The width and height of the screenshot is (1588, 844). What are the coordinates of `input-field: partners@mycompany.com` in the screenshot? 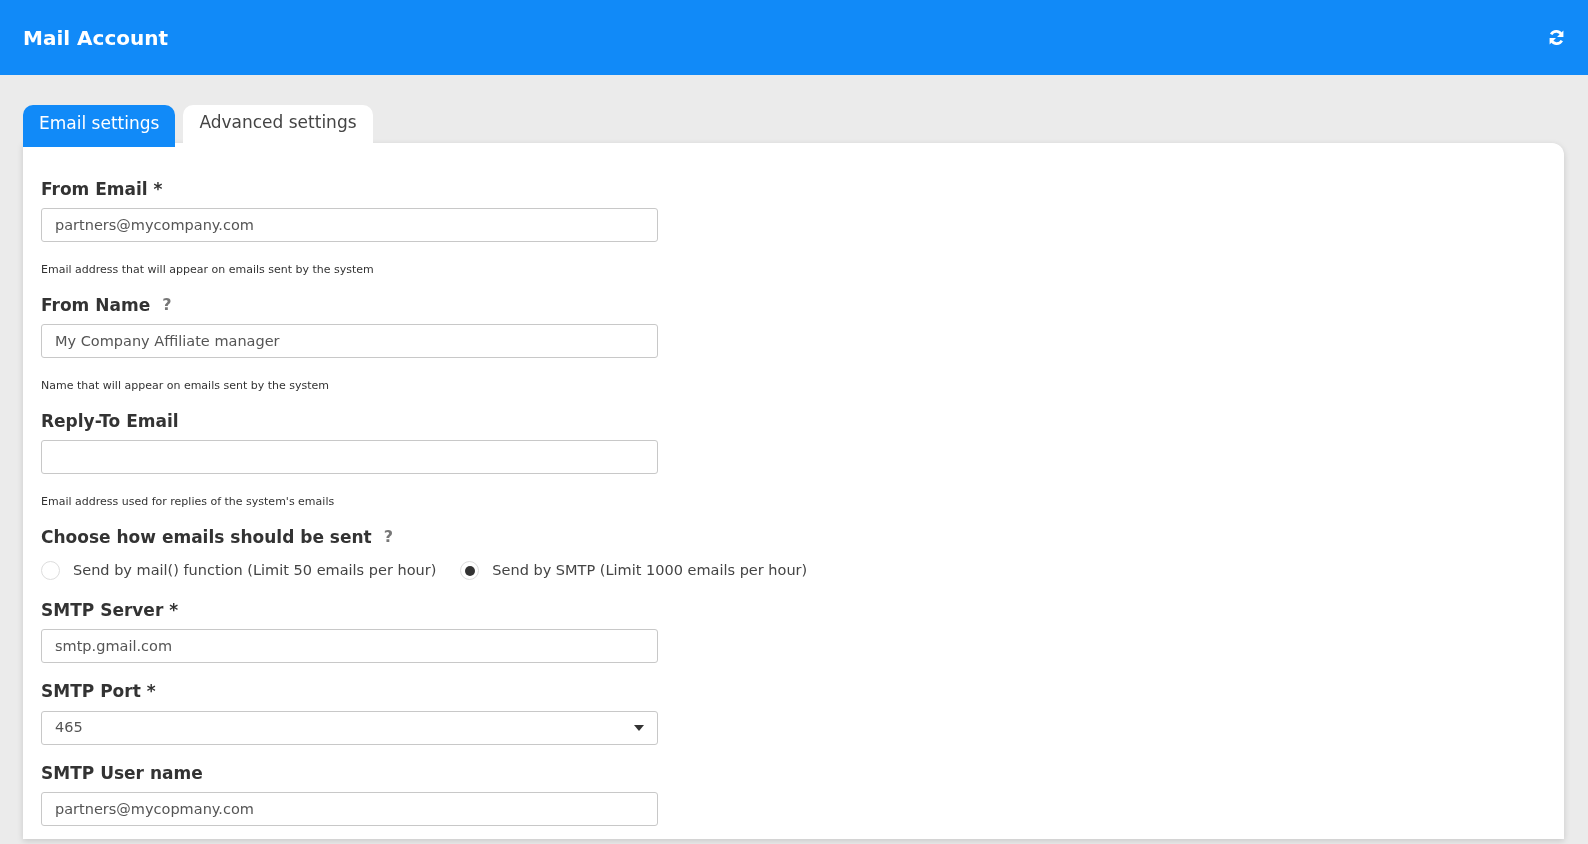 It's located at (349, 225).